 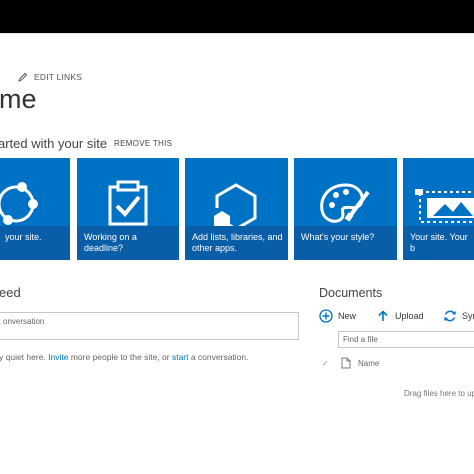 I want to click on drag-files-hint: Drag files here to up, so click(x=439, y=393).